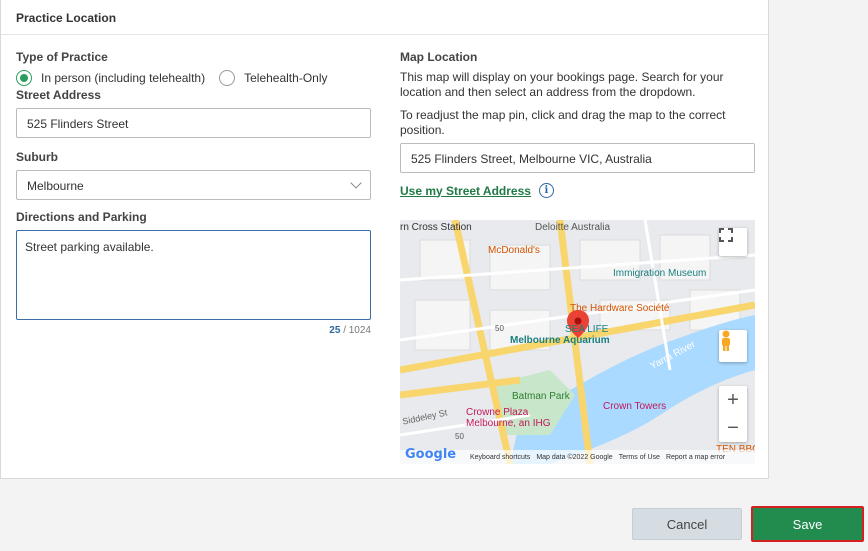 This screenshot has width=868, height=551. What do you see at coordinates (55, 186) in the screenshot?
I see `suburb-value: Melbourne` at bounding box center [55, 186].